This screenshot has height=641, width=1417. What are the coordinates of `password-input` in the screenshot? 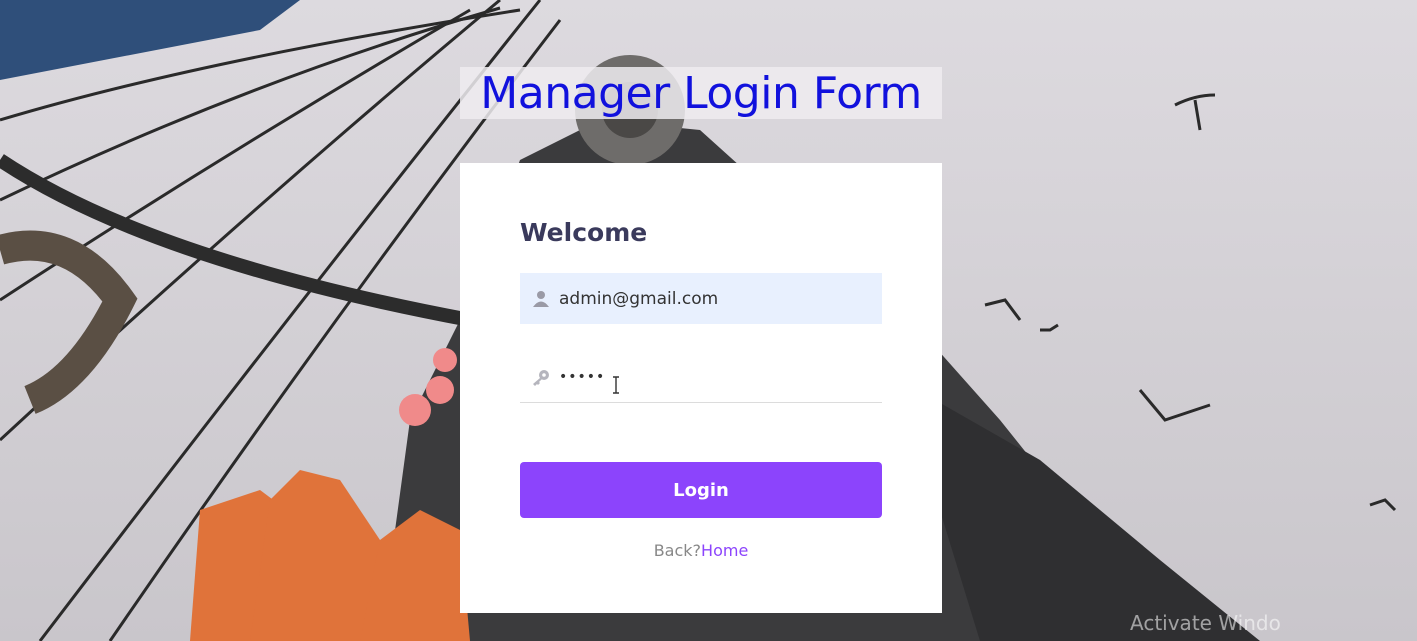 It's located at (720, 376).